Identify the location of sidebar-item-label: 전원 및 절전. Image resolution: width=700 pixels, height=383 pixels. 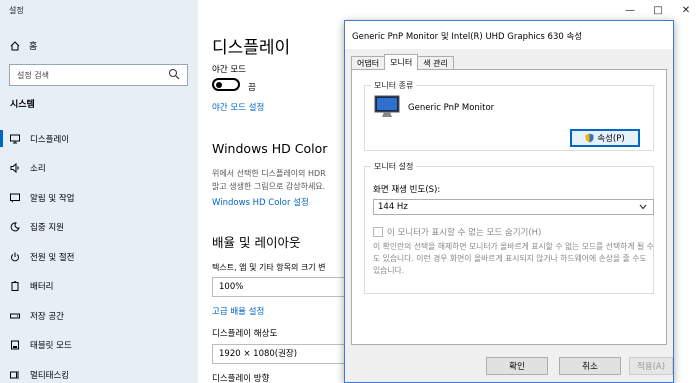
(52, 257).